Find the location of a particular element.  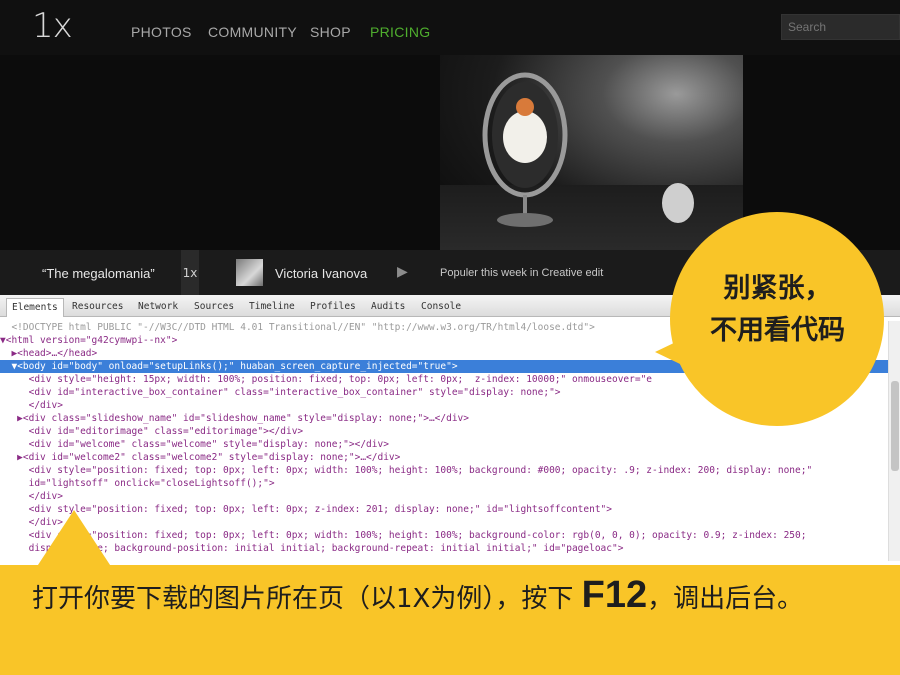

tab-sources: Sources is located at coordinates (214, 306).